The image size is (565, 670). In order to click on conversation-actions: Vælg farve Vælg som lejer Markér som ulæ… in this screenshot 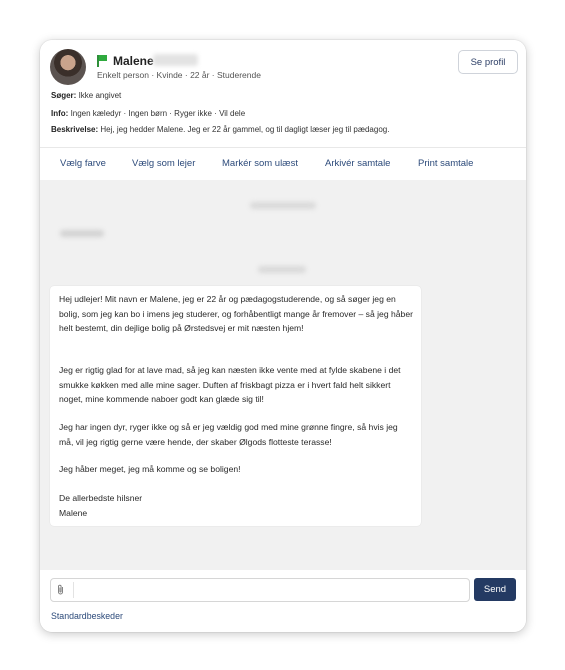, I will do `click(283, 164)`.